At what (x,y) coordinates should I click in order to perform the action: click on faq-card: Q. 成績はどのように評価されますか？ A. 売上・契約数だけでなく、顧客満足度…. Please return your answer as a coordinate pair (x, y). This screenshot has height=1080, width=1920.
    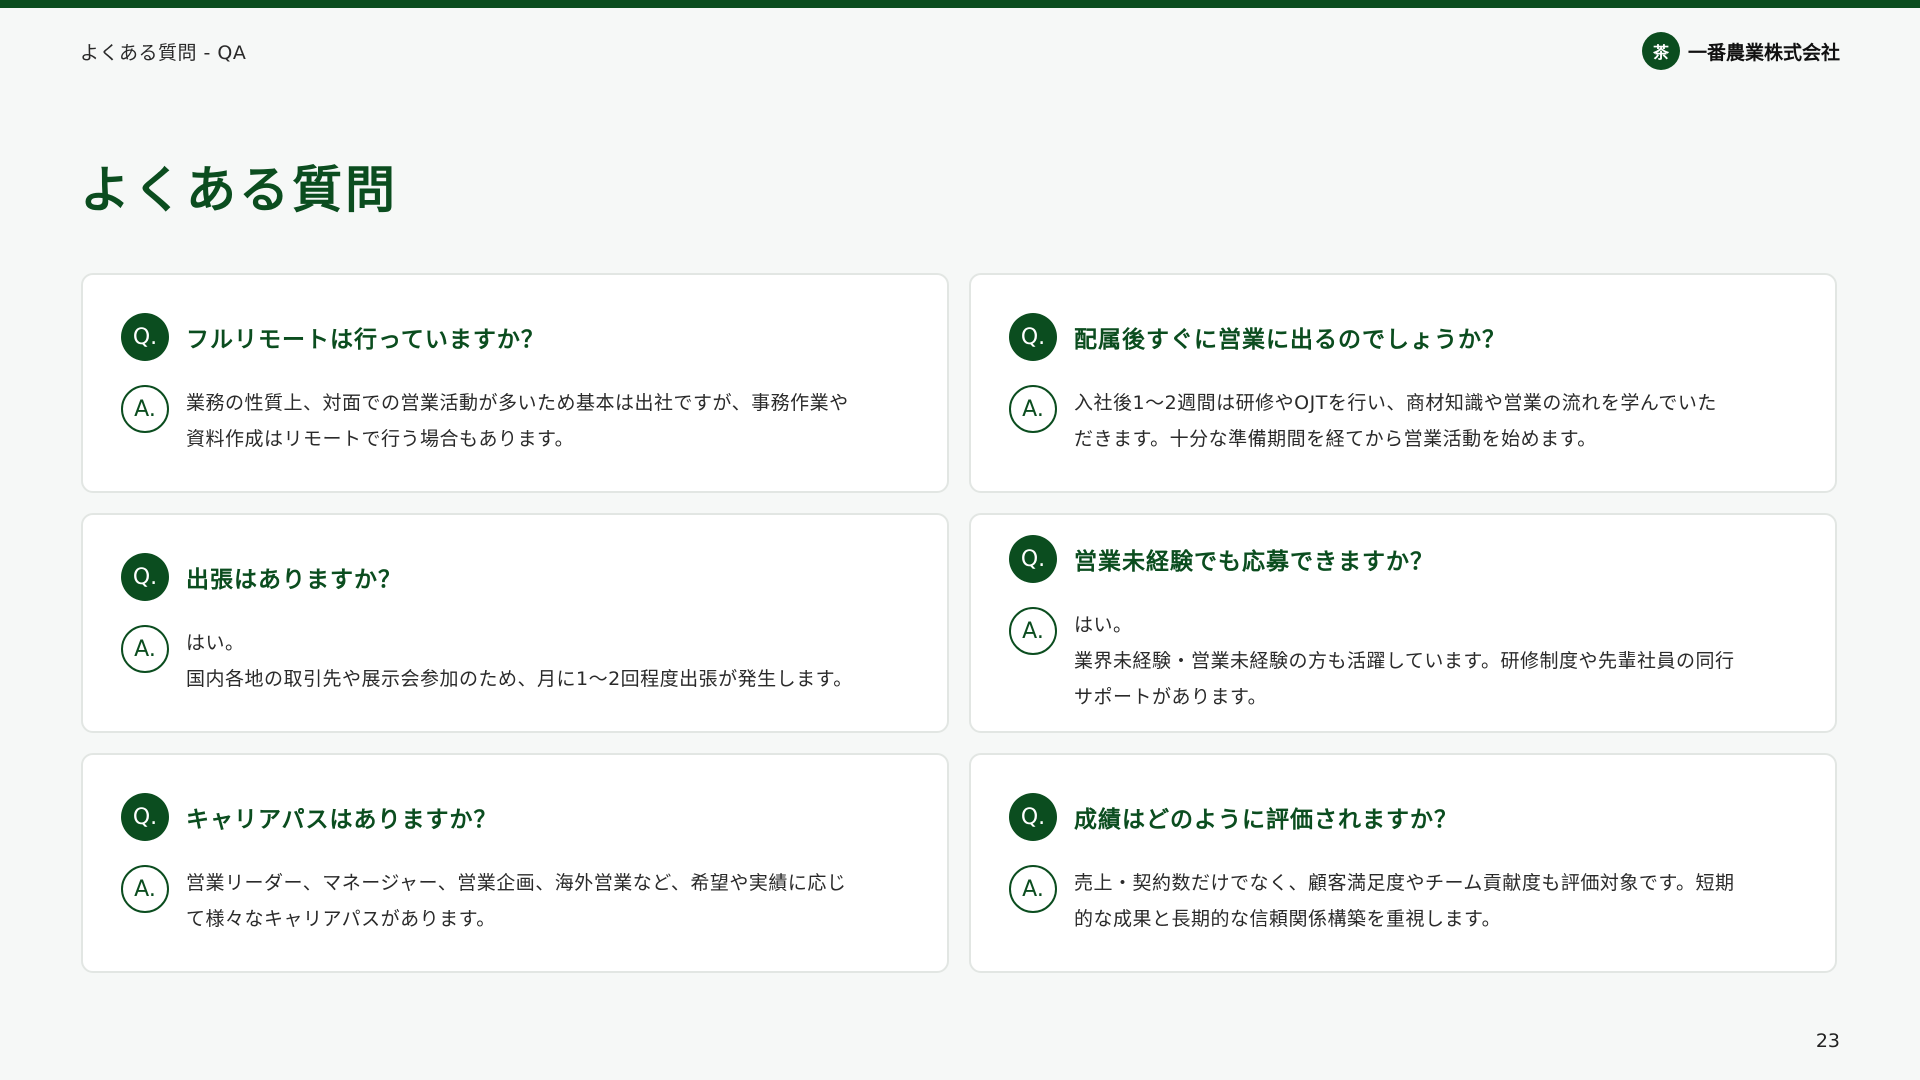
    Looking at the image, I should click on (1403, 863).